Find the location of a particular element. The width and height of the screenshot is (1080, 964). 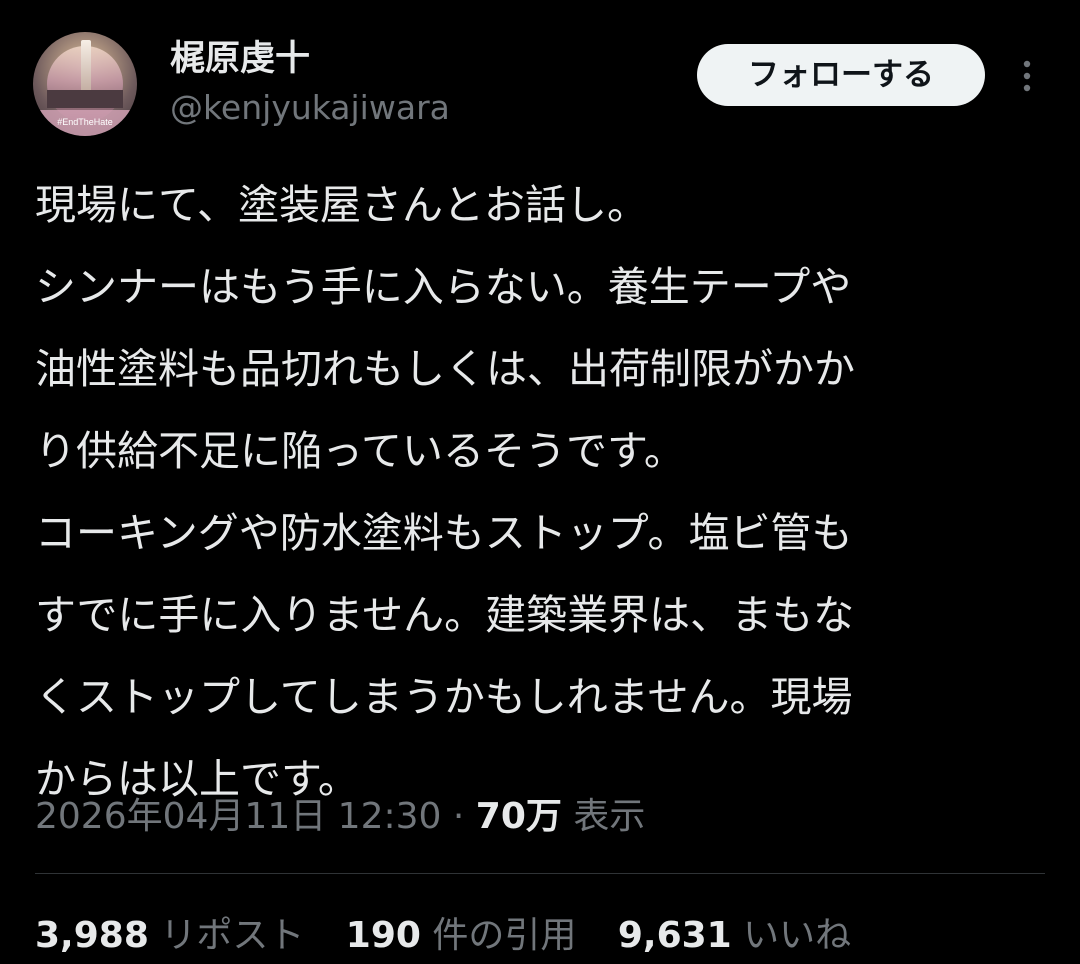

views-count: 70万 is located at coordinates (518, 816).